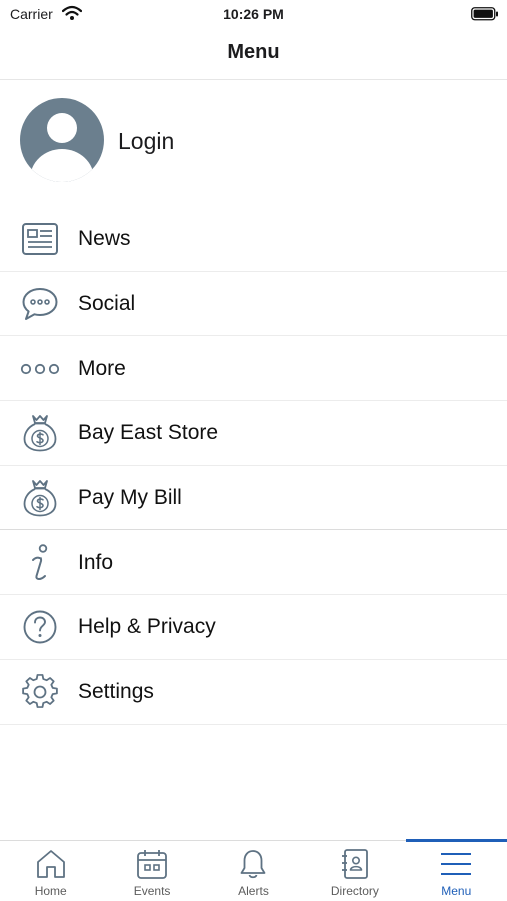 The width and height of the screenshot is (507, 901). Describe the element at coordinates (40, 692) in the screenshot. I see `gear-icon` at that location.